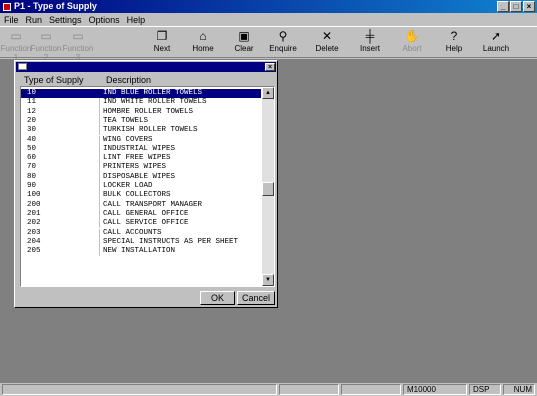 The height and width of the screenshot is (396, 537). I want to click on scroll-thumb, so click(268, 189).